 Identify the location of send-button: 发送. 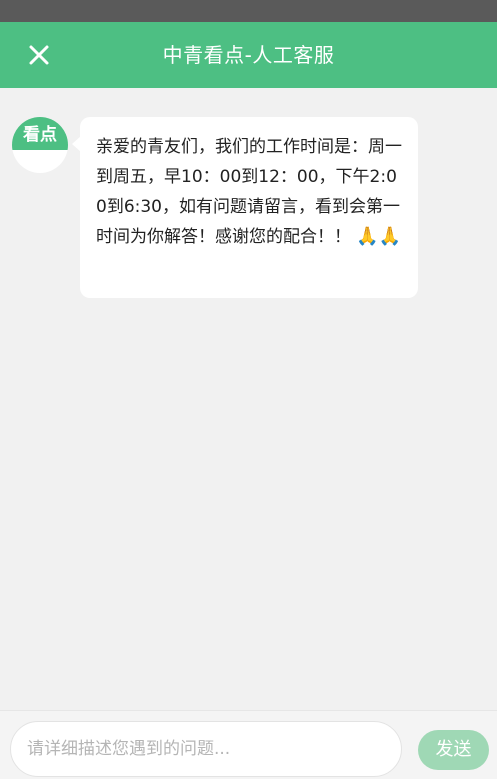
(453, 750).